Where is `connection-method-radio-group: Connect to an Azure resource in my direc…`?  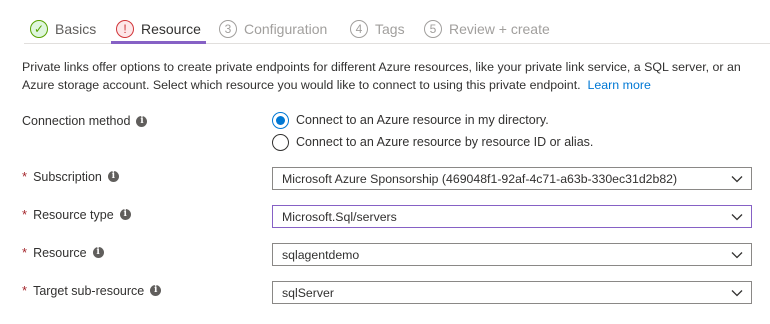 connection-method-radio-group: Connect to an Azure resource in my direc… is located at coordinates (432, 132).